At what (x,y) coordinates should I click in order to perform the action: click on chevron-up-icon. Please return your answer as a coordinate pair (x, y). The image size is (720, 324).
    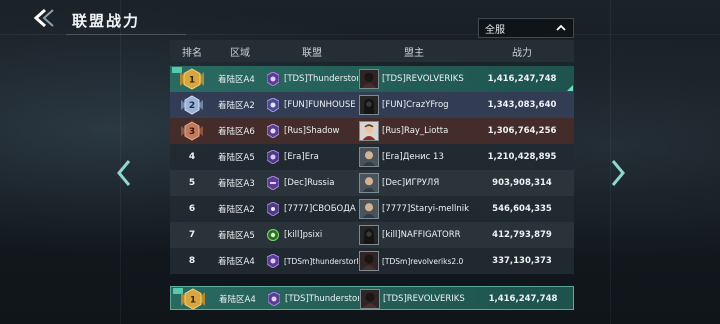
    Looking at the image, I should click on (561, 27).